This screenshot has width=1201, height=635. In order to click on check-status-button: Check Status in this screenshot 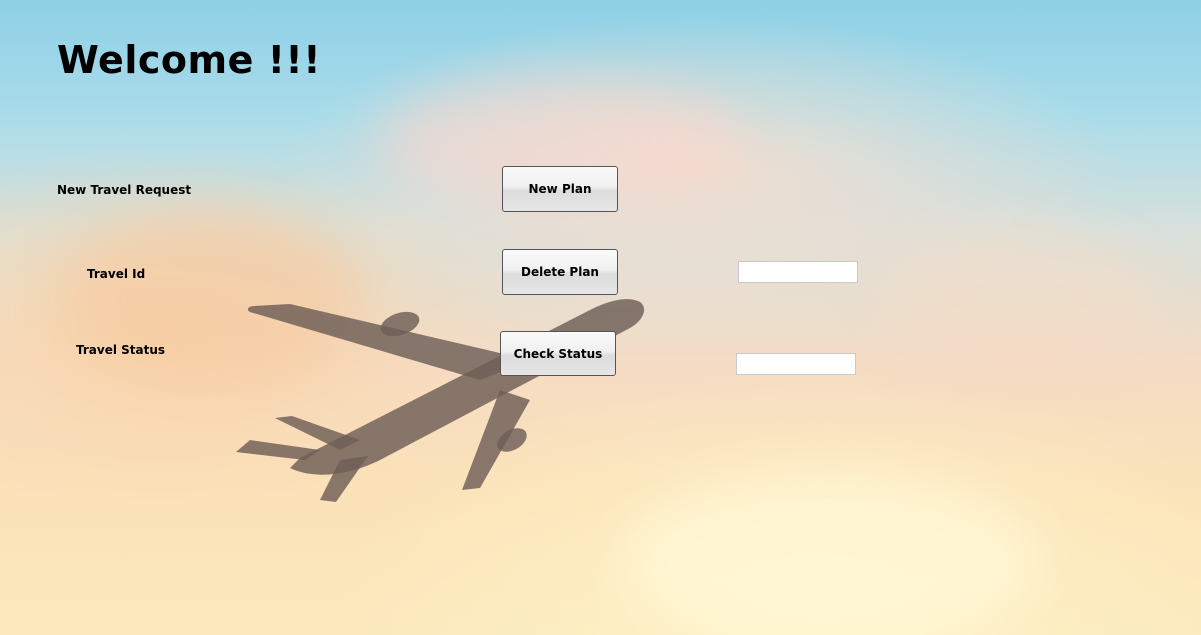, I will do `click(558, 353)`.